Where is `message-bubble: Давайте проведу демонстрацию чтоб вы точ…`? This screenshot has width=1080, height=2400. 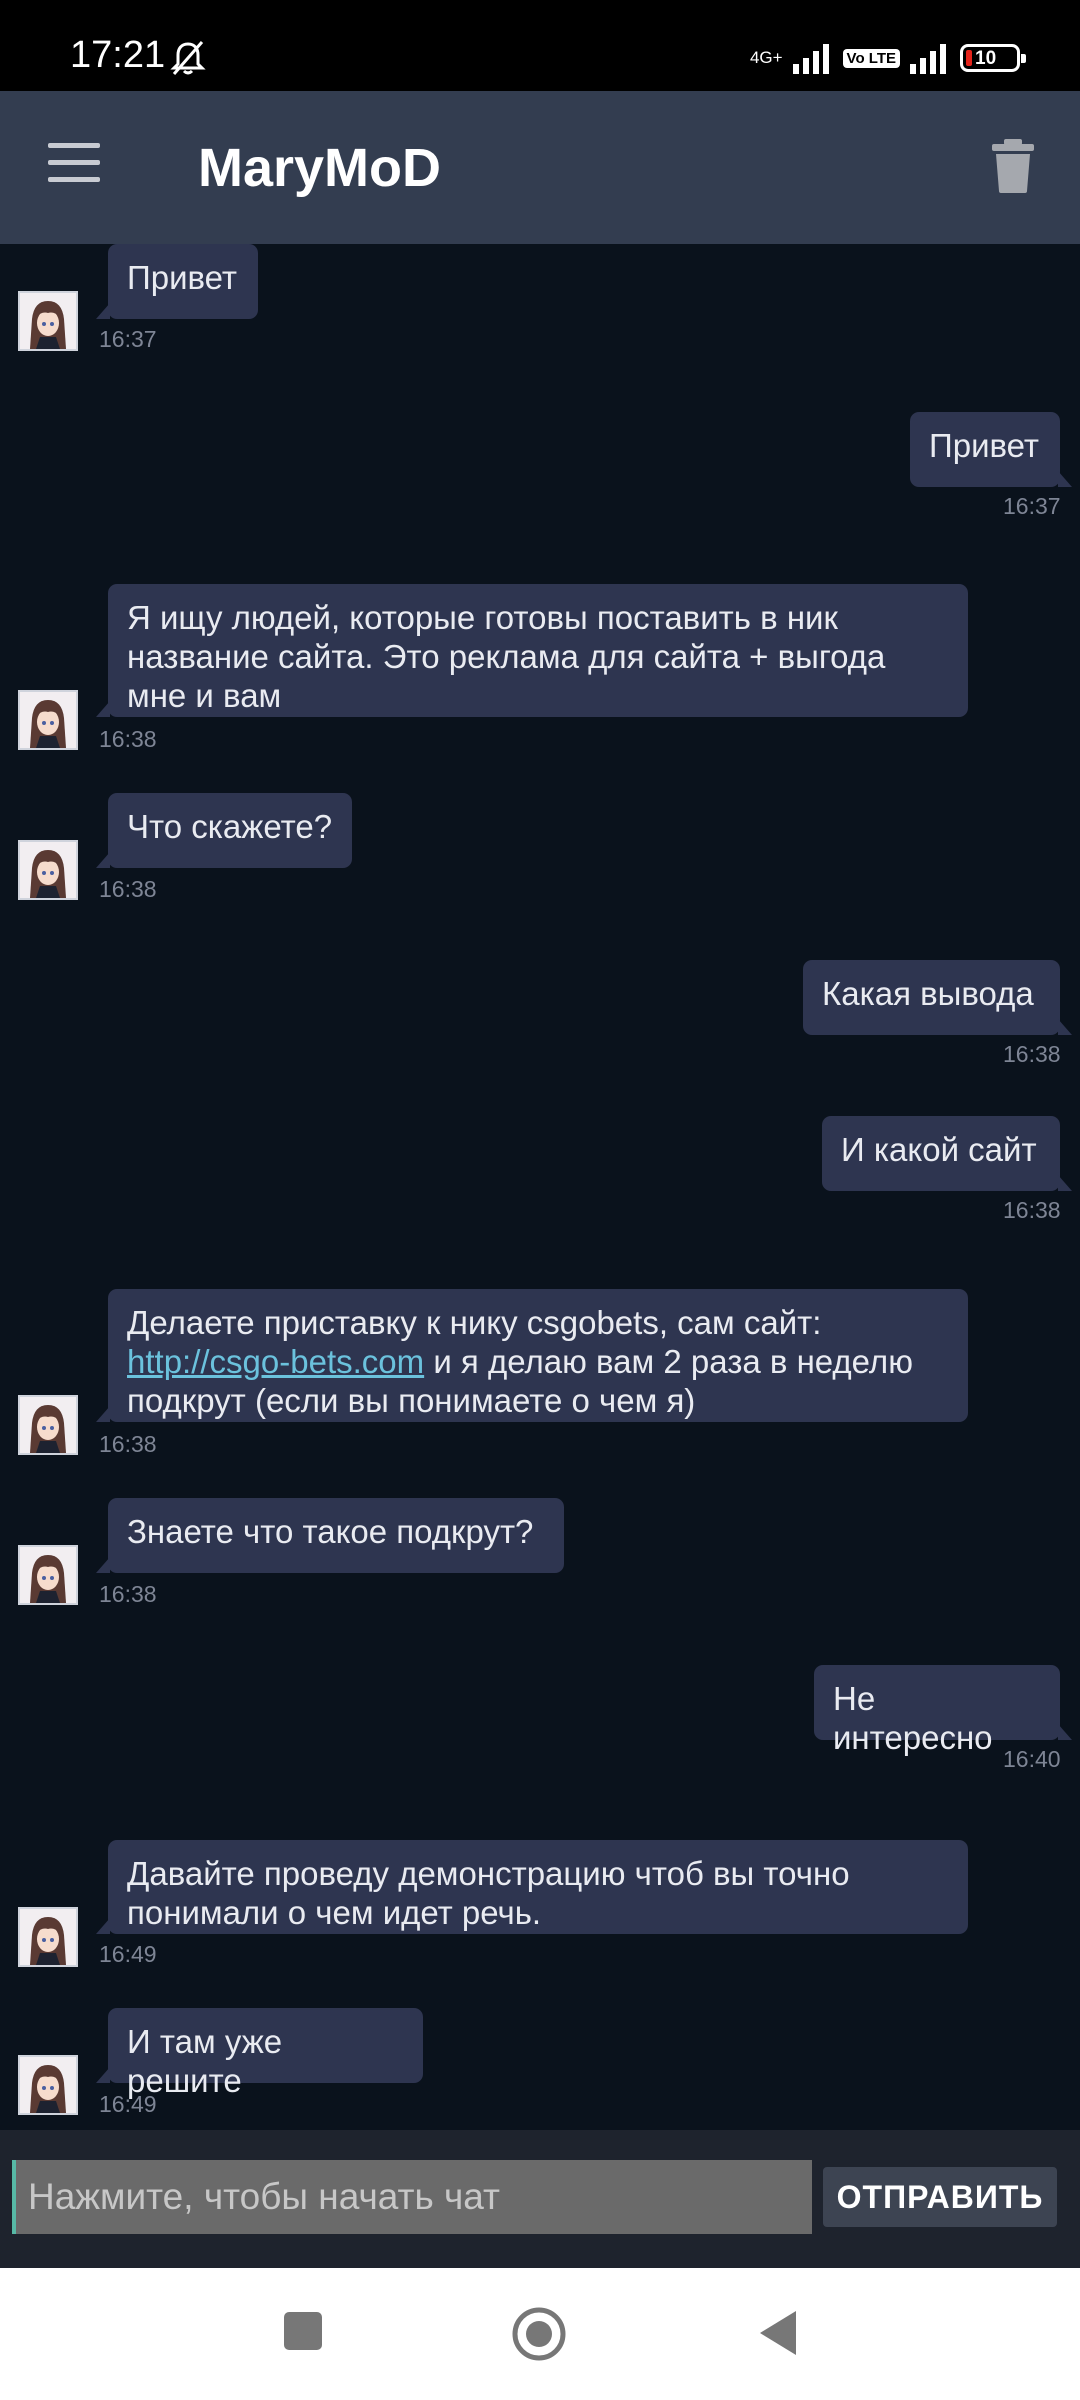
message-bubble: Давайте проведу демонстрацию чтоб вы точ… is located at coordinates (532, 1887).